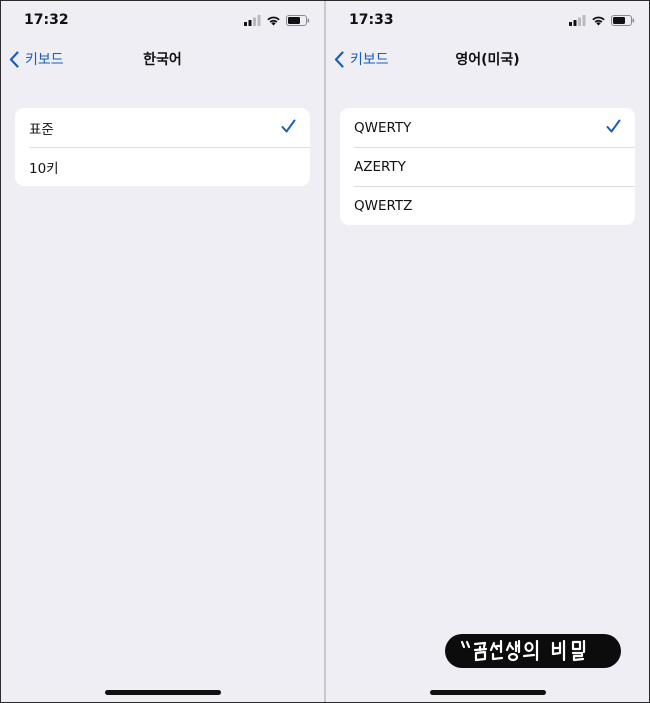 The image size is (650, 703). I want to click on option-label: AZERTY, so click(380, 166).